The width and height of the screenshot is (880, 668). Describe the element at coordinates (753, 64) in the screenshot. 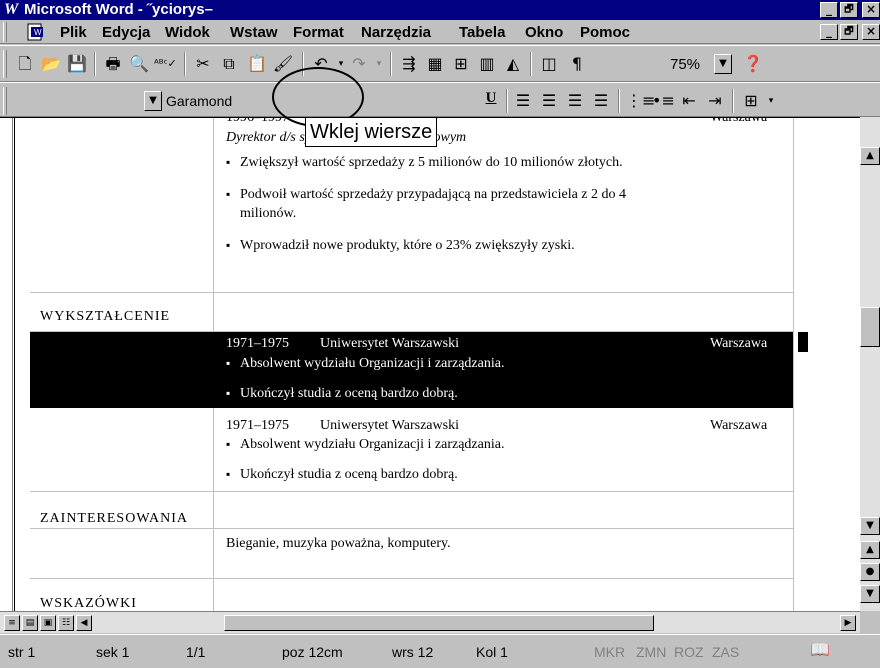

I see `help-icon: ❓` at that location.